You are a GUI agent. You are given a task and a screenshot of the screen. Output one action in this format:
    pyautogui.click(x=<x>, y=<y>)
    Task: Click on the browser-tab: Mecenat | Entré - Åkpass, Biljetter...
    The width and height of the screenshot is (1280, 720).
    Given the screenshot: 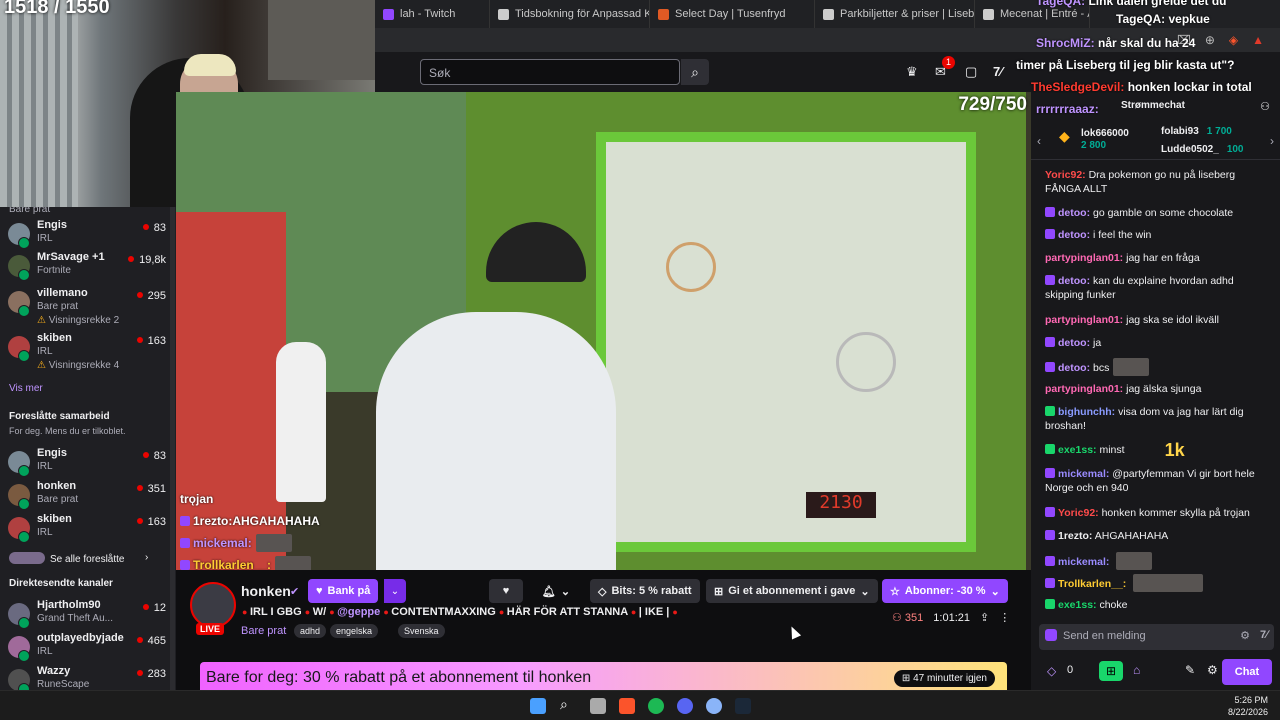 What is the action you would take?
    pyautogui.click(x=1032, y=14)
    